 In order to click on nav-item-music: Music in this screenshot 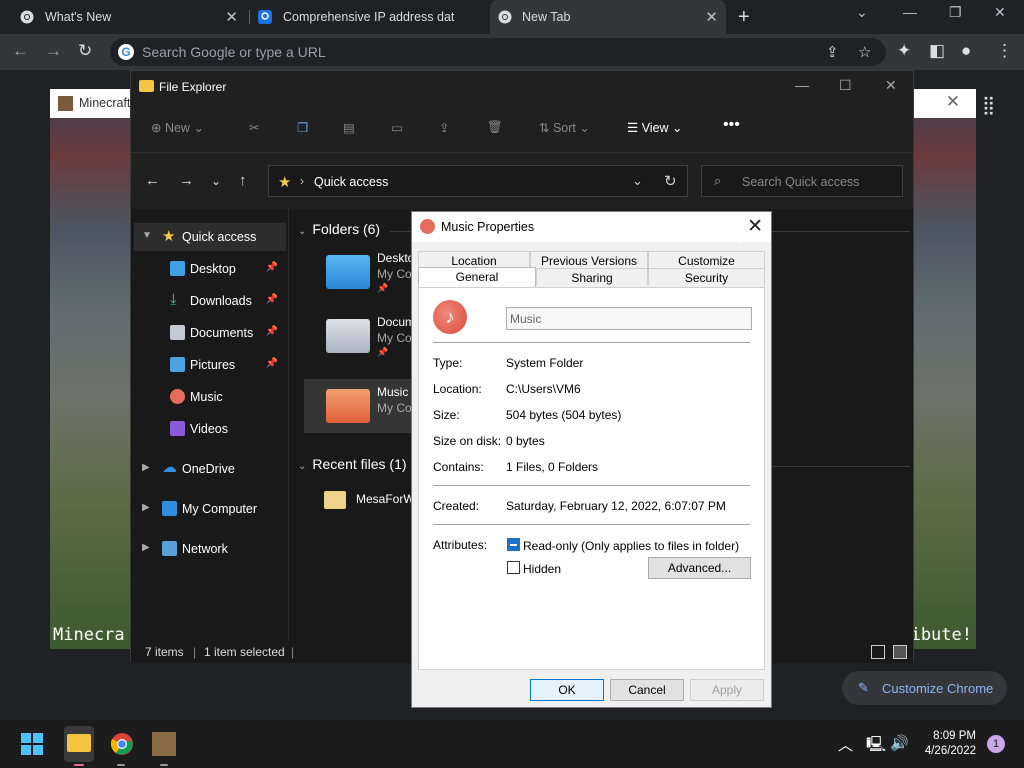, I will do `click(210, 397)`.